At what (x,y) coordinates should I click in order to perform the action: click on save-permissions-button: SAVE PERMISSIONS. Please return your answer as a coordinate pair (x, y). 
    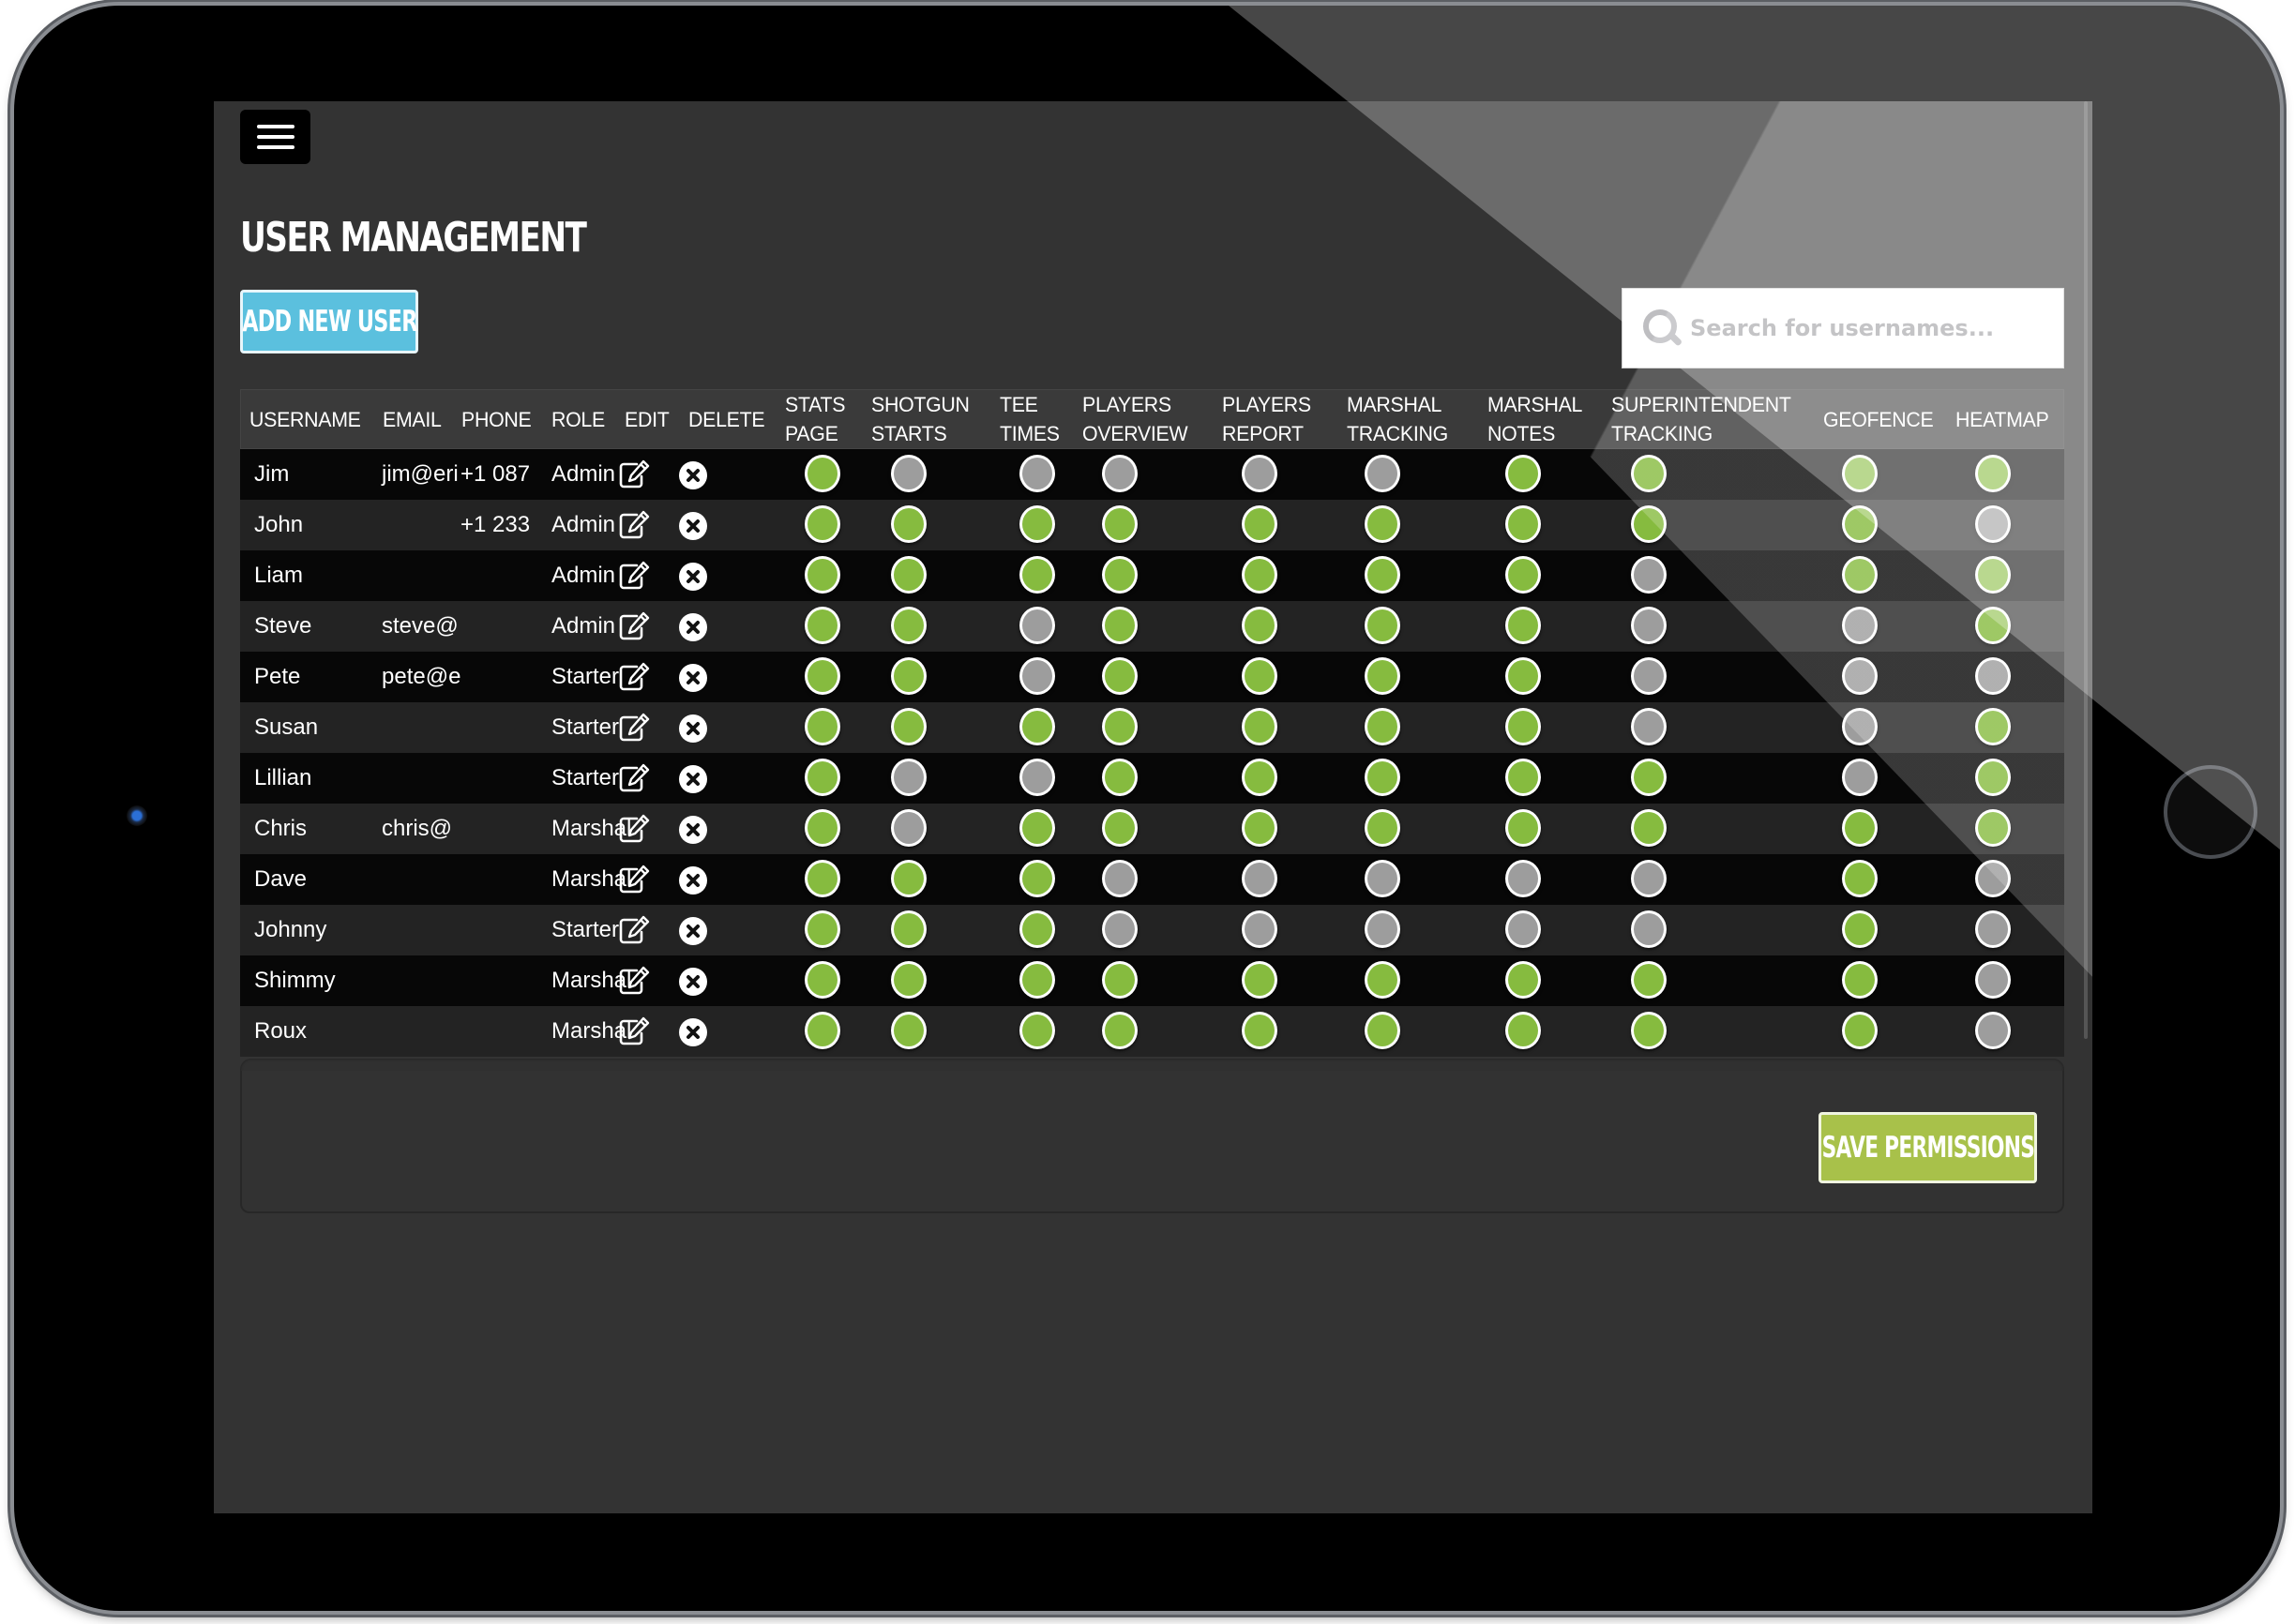
    Looking at the image, I should click on (1928, 1147).